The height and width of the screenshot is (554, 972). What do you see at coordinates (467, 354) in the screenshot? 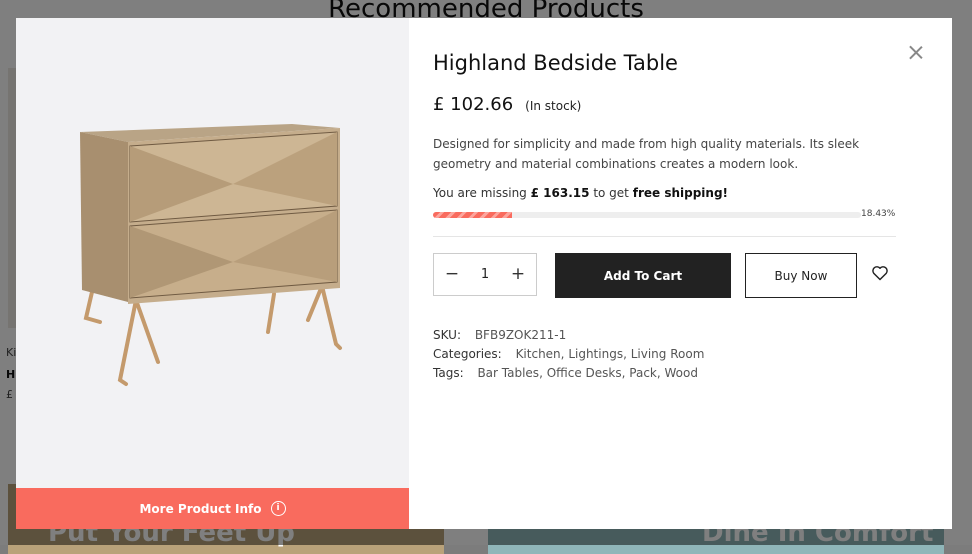
I see `categories-label: Categories:` at bounding box center [467, 354].